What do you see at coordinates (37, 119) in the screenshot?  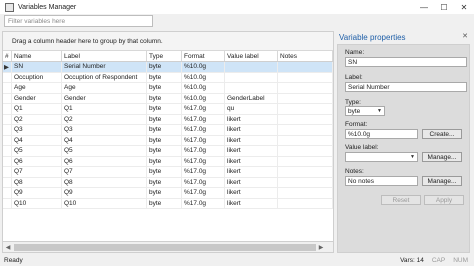 I see `cell-name: Q2` at bounding box center [37, 119].